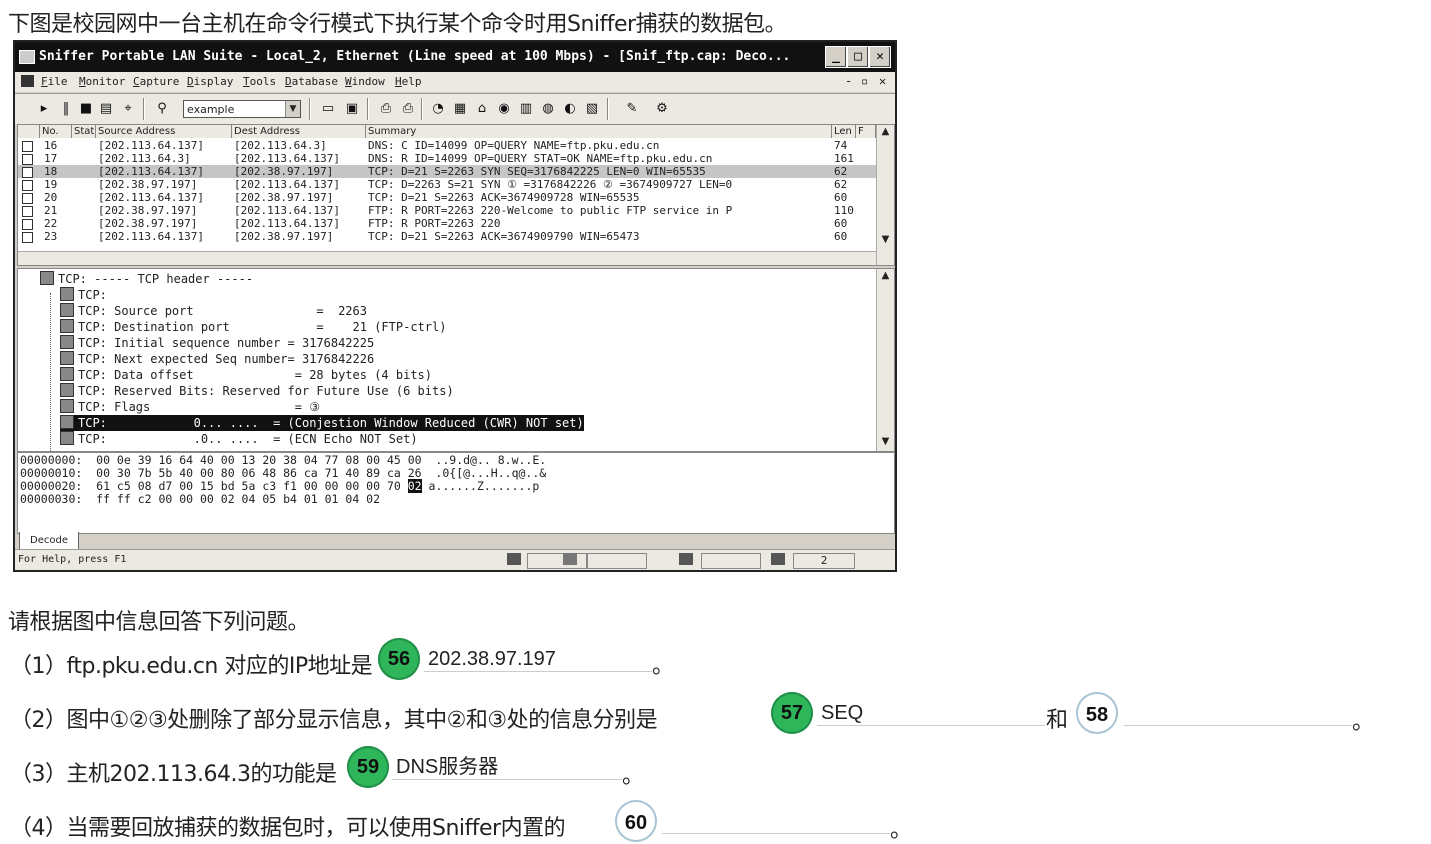  Describe the element at coordinates (548, 109) in the screenshot. I see `alarm-icon: ◍` at that location.